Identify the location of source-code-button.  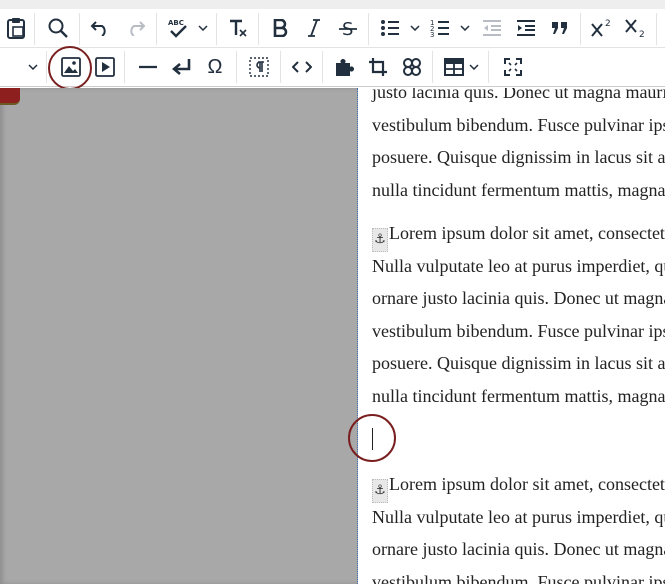
(302, 67).